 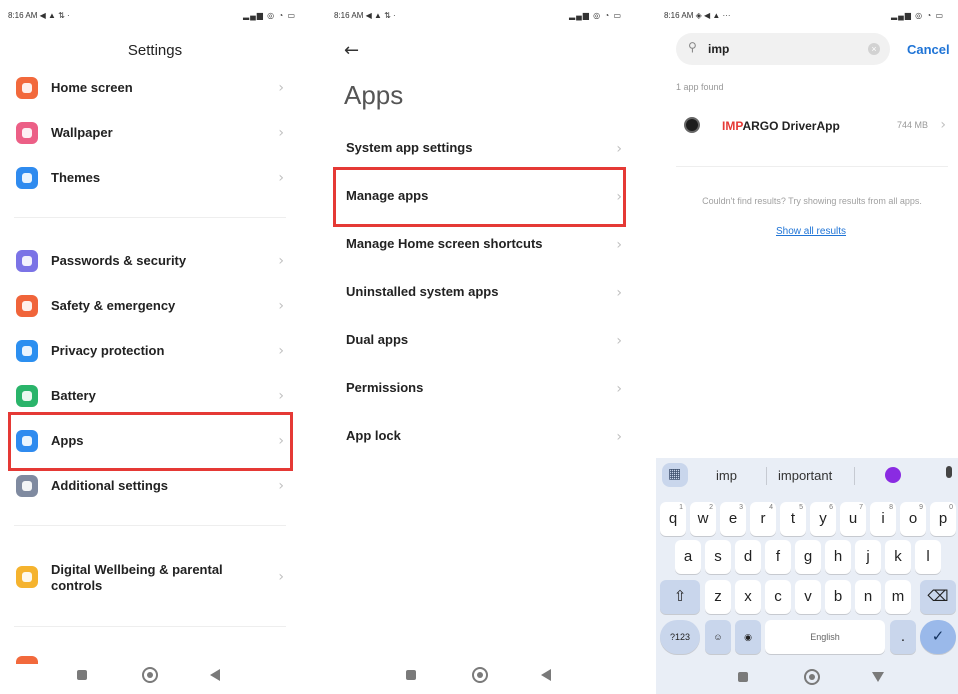 What do you see at coordinates (913, 519) in the screenshot?
I see `key-o: 9o` at bounding box center [913, 519].